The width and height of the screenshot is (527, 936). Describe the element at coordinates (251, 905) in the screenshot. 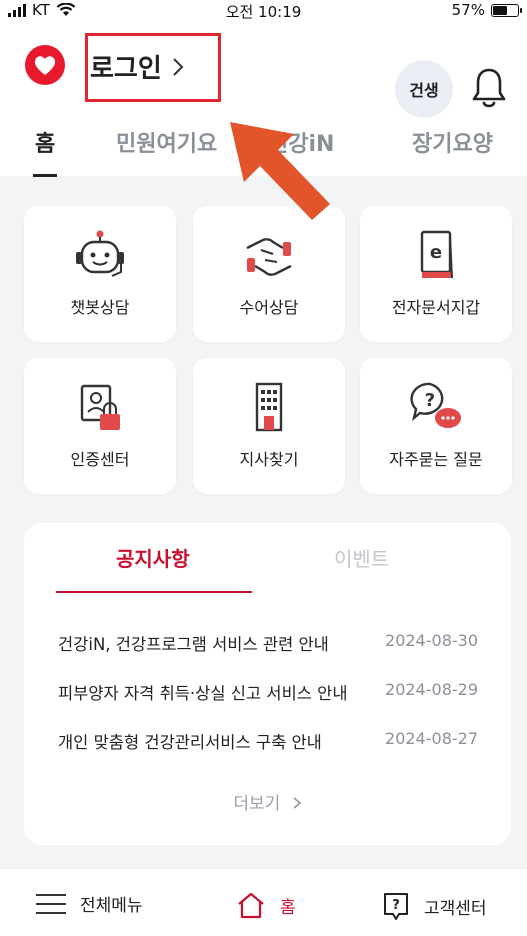

I see `home-icon` at that location.